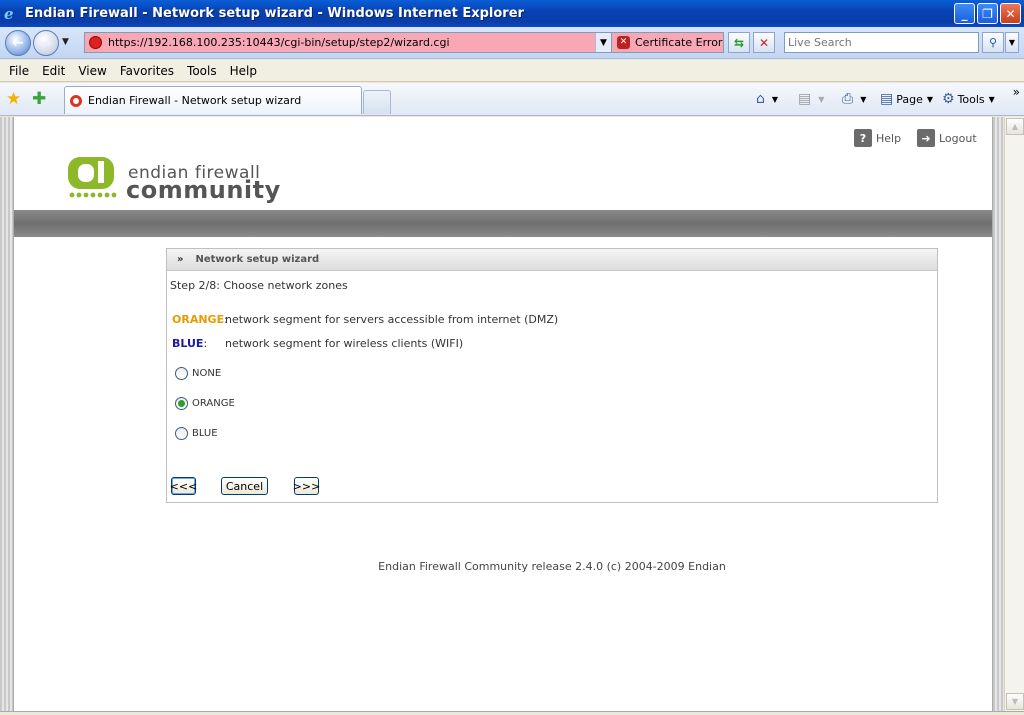 This screenshot has width=1024, height=715. What do you see at coordinates (1015, 701) in the screenshot?
I see `scroll-down-arrow-icon: ▼` at bounding box center [1015, 701].